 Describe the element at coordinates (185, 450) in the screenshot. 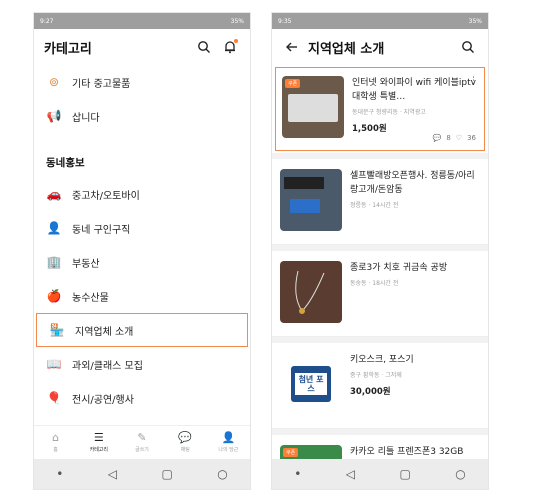

I see `nav-label: 채팅` at that location.